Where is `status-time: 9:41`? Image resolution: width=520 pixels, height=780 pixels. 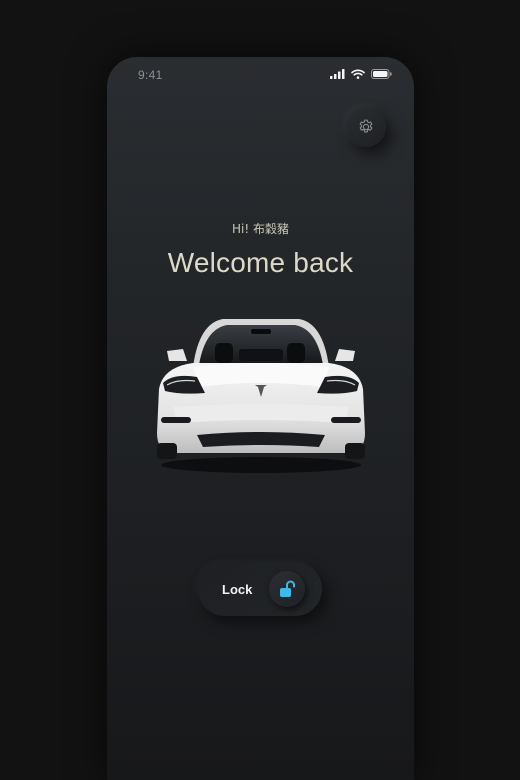 status-time: 9:41 is located at coordinates (150, 75).